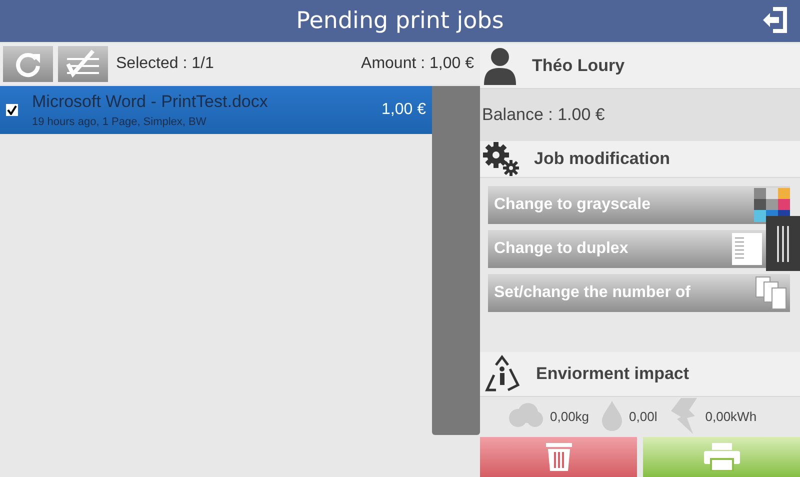  What do you see at coordinates (640, 115) in the screenshot?
I see `balance-text: Balance : 1.00 €` at bounding box center [640, 115].